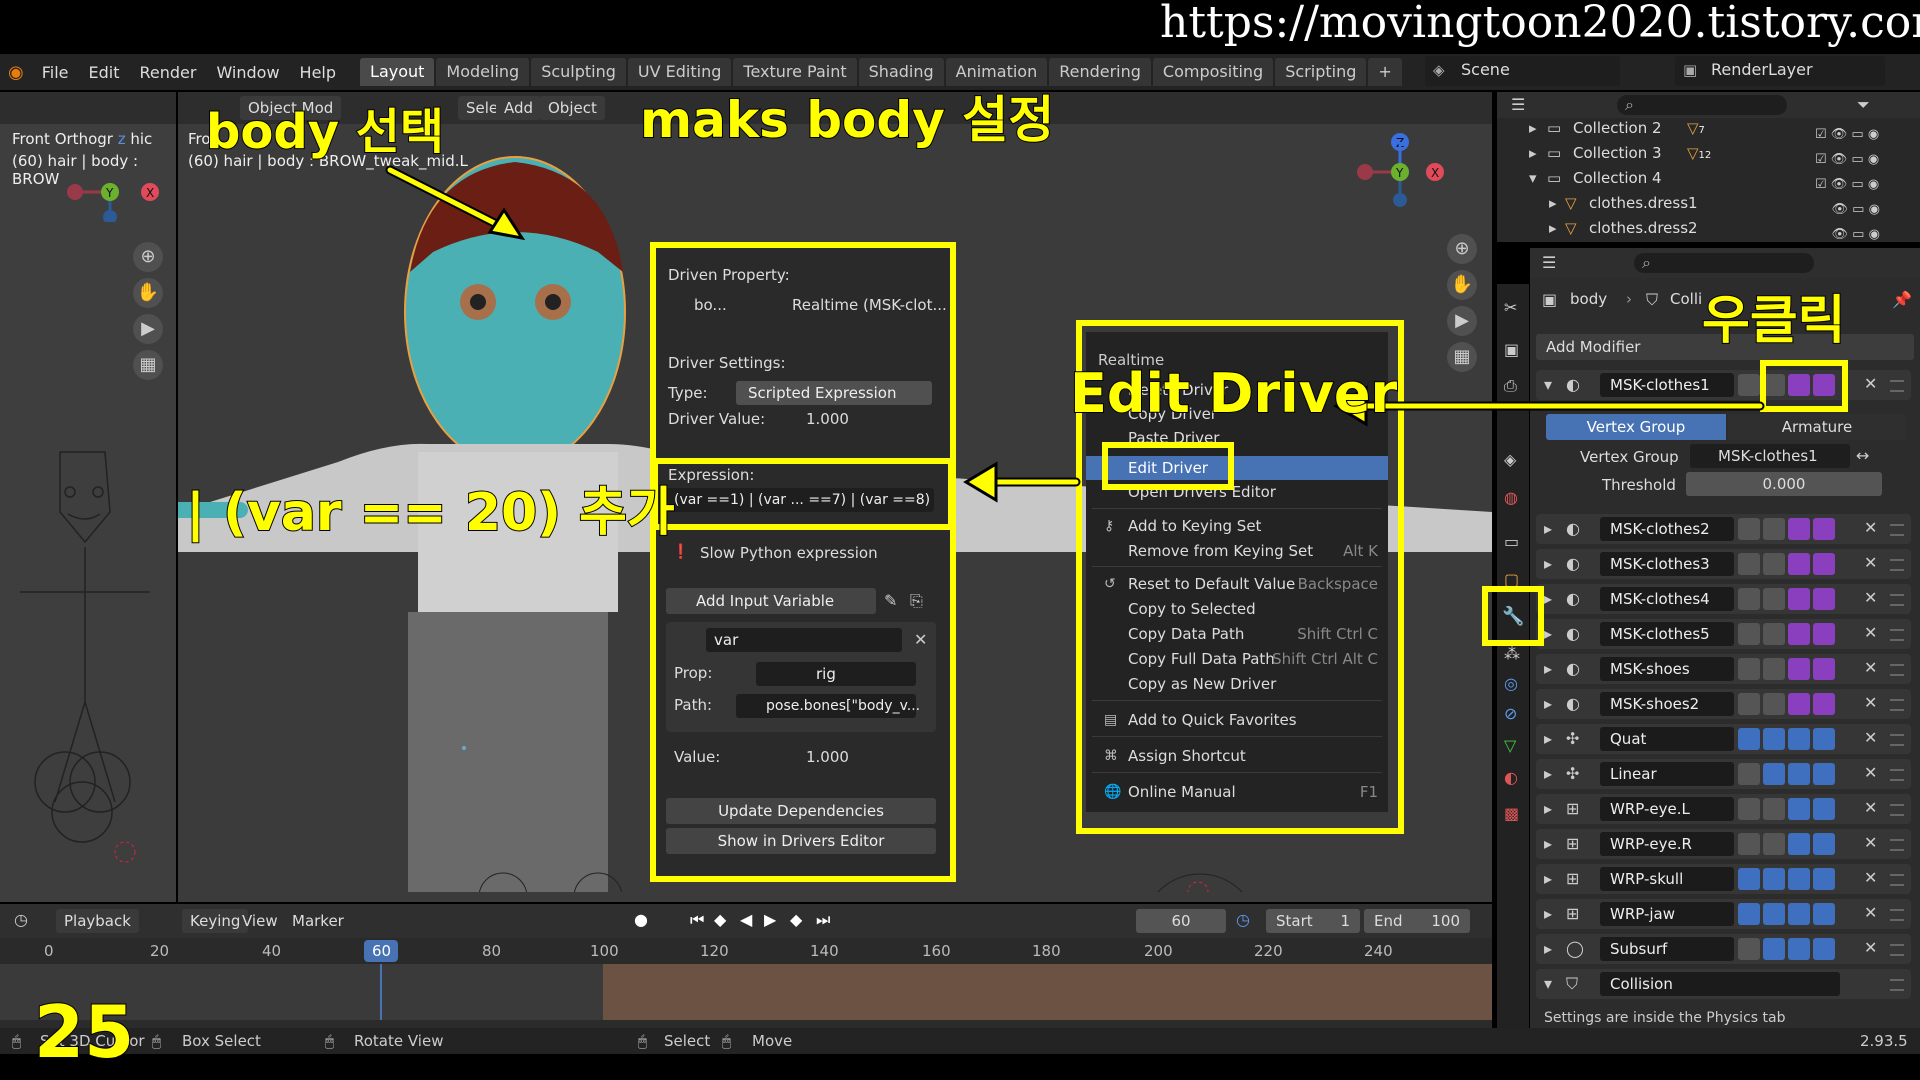  I want to click on annotation-right-click: 우클릭, so click(1774, 321).